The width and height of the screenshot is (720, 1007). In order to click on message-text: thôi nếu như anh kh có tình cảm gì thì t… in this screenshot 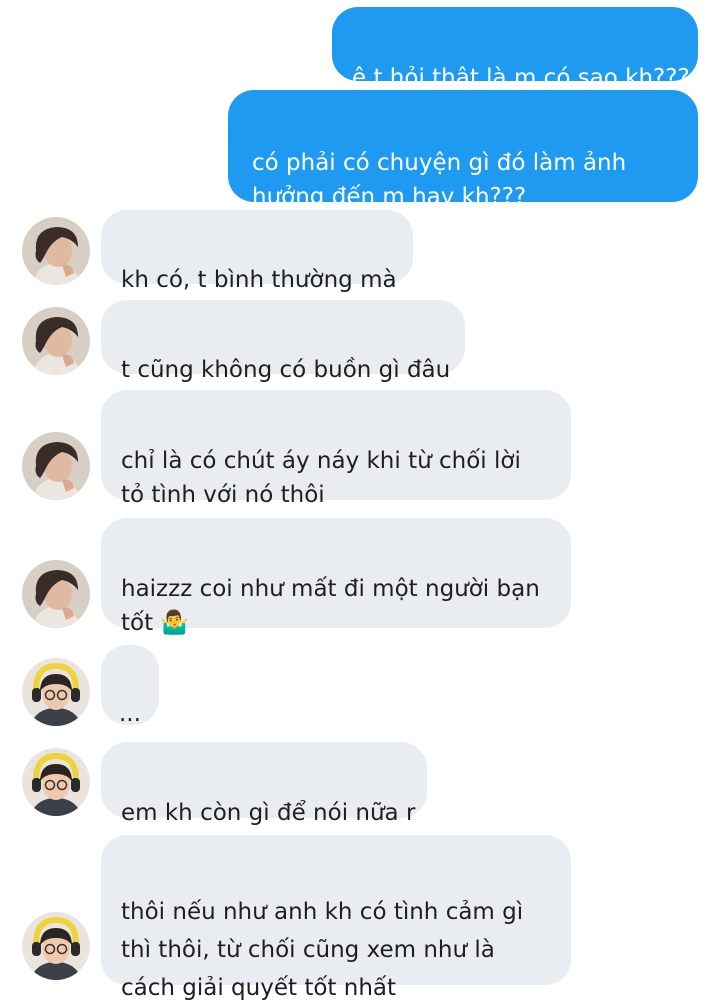, I will do `click(322, 950)`.